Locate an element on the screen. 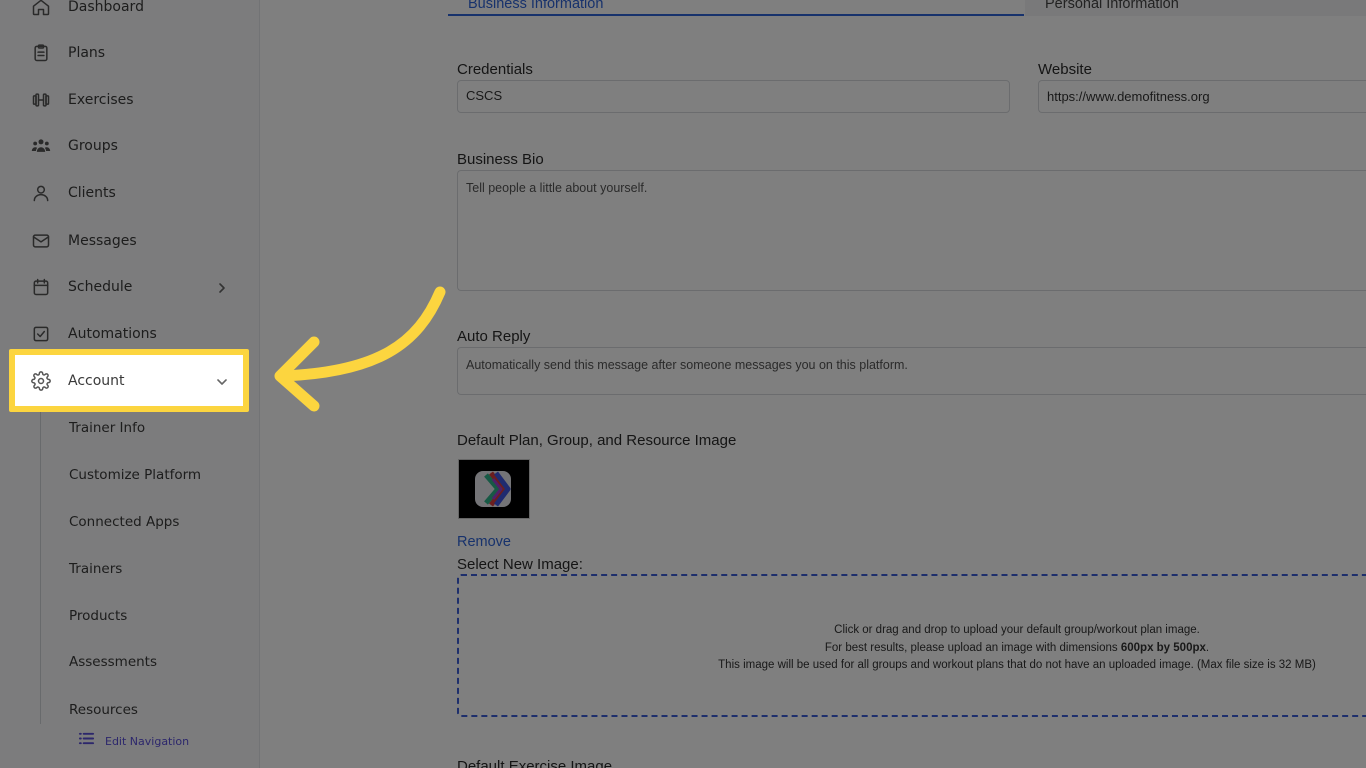  sidebar-item-schedule: Schedule is located at coordinates (129, 287).